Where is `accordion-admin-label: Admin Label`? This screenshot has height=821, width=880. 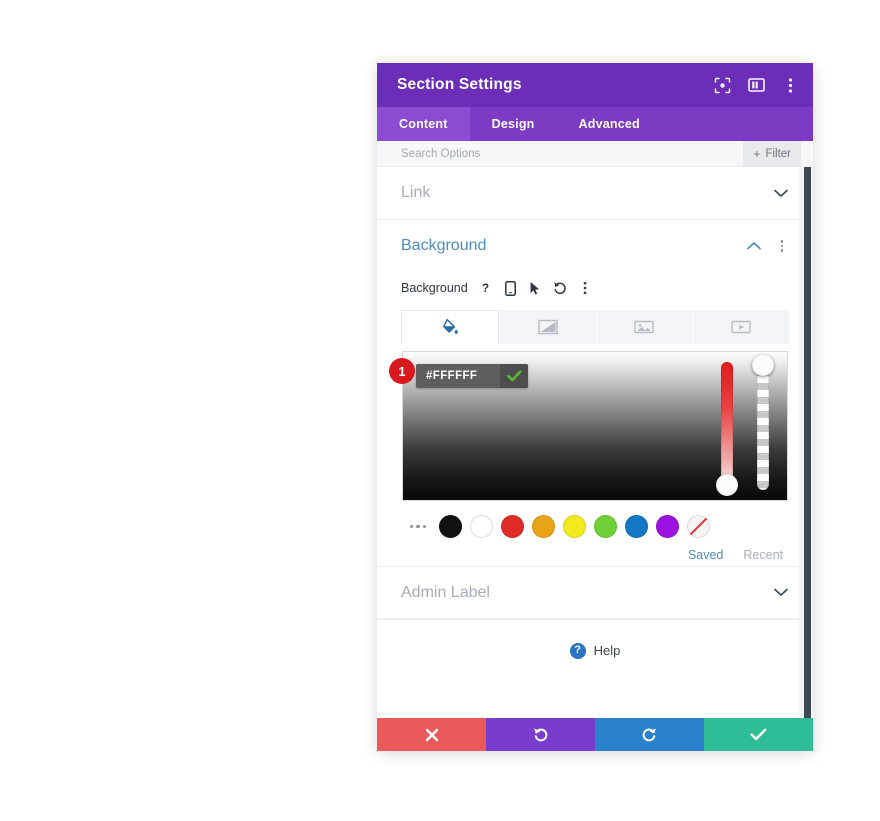 accordion-admin-label: Admin Label is located at coordinates (595, 592).